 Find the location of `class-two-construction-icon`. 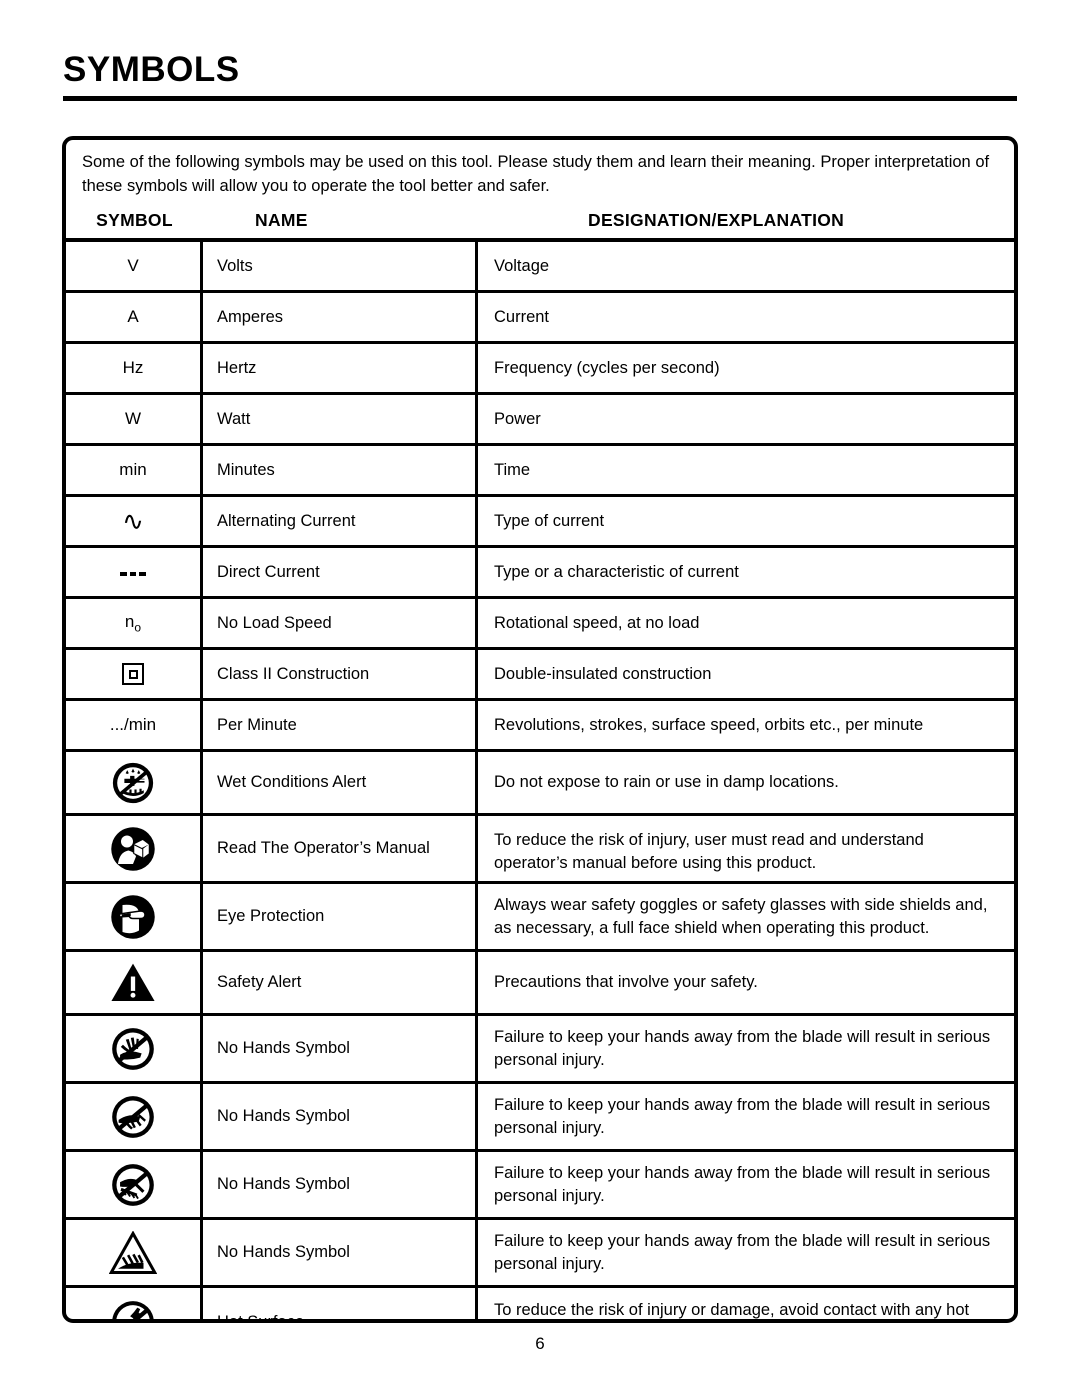

class-two-construction-icon is located at coordinates (133, 674).